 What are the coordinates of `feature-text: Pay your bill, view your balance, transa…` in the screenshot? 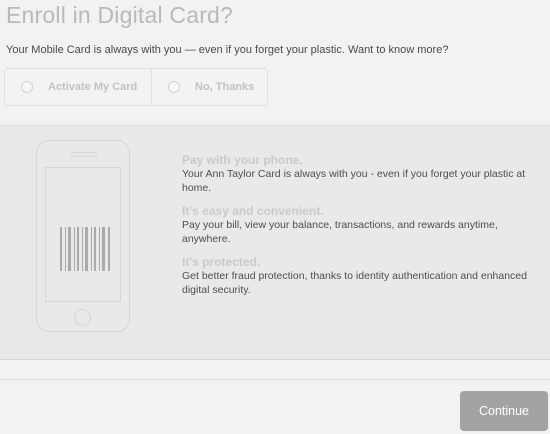 It's located at (340, 232).